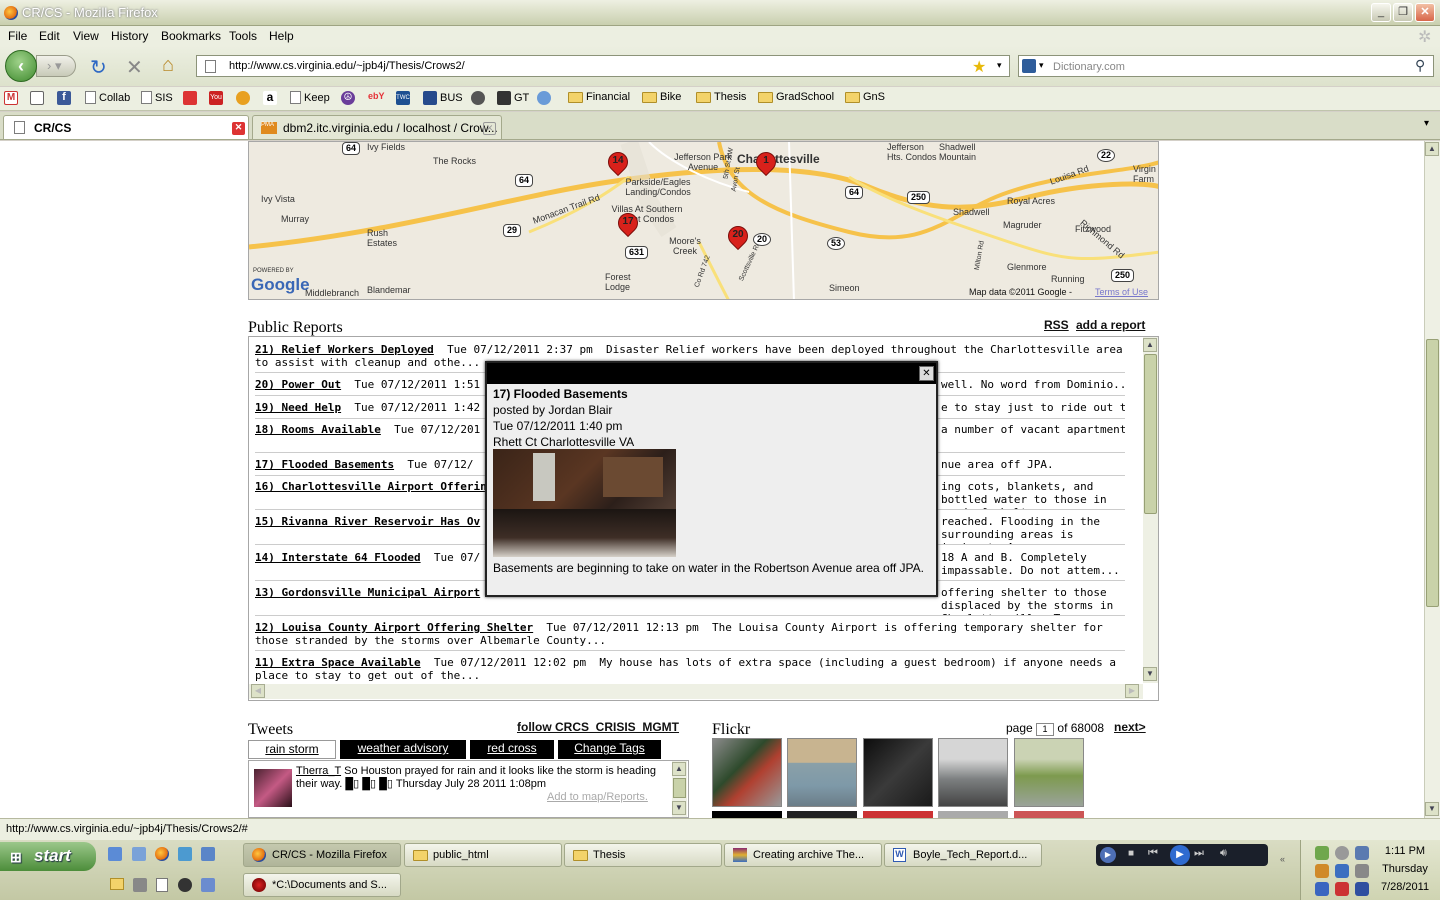 The image size is (1440, 900). Describe the element at coordinates (348, 98) in the screenshot. I see `peace-icon: ☮` at that location.